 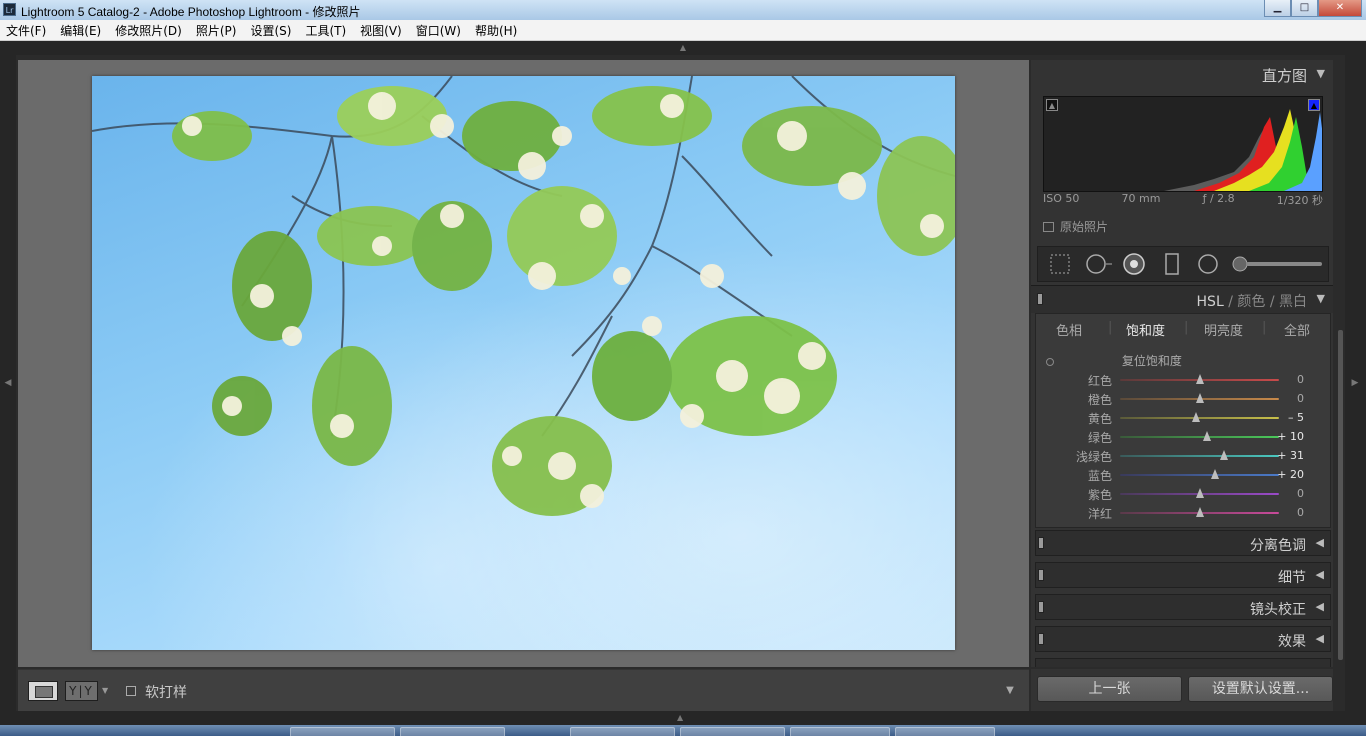 I want to click on histogram: ▲ ▲, so click(x=1183, y=144).